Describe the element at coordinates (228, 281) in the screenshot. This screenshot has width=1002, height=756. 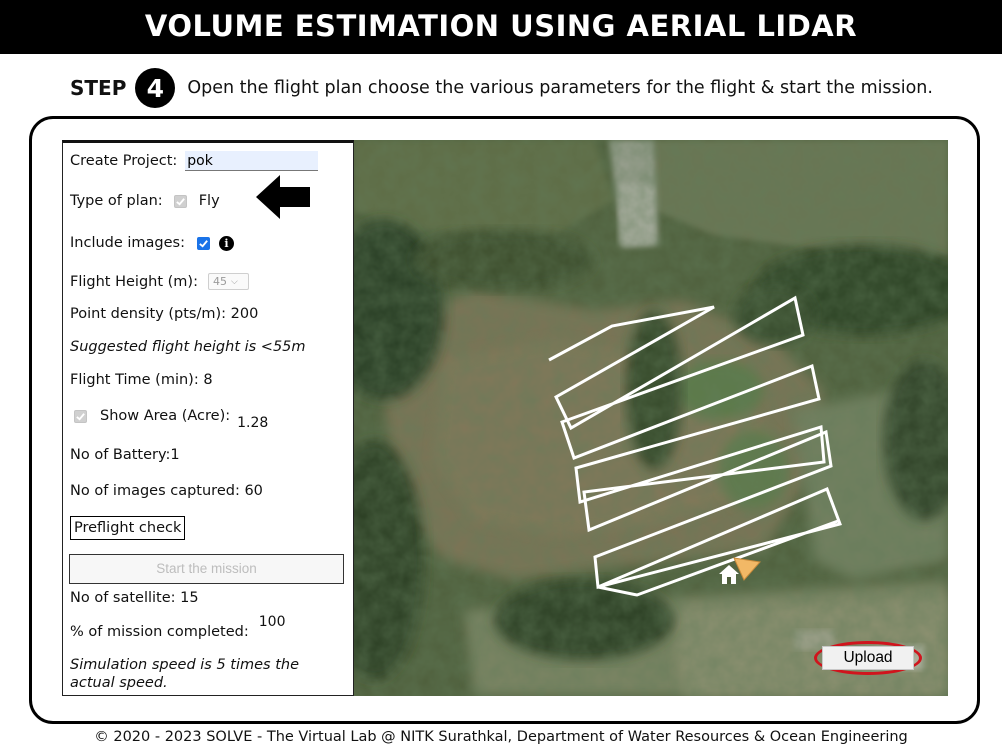
I see `flight-height-select: 45 ⌵` at that location.